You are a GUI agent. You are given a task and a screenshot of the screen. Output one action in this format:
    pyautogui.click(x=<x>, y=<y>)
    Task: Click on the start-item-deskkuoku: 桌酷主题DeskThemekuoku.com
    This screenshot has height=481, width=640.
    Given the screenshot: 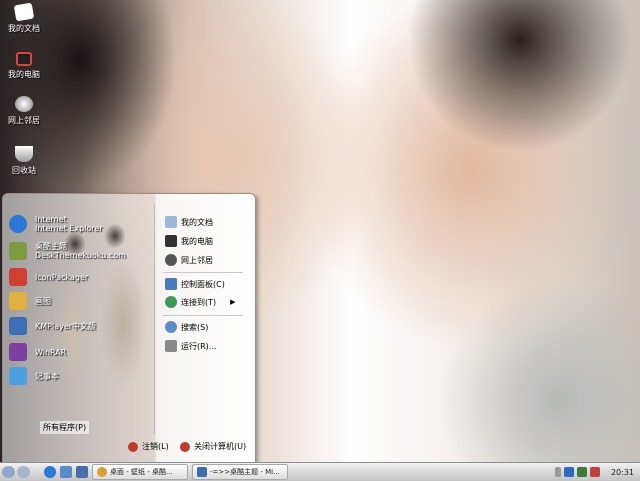 What is the action you would take?
    pyautogui.click(x=81, y=251)
    